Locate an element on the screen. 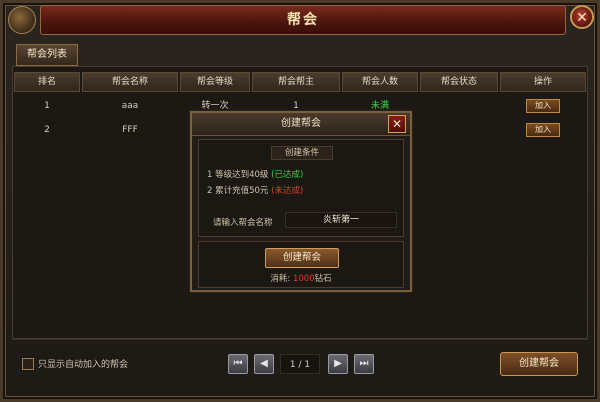 The image size is (600, 402). condition-status-not-done: (未达成) is located at coordinates (287, 191).